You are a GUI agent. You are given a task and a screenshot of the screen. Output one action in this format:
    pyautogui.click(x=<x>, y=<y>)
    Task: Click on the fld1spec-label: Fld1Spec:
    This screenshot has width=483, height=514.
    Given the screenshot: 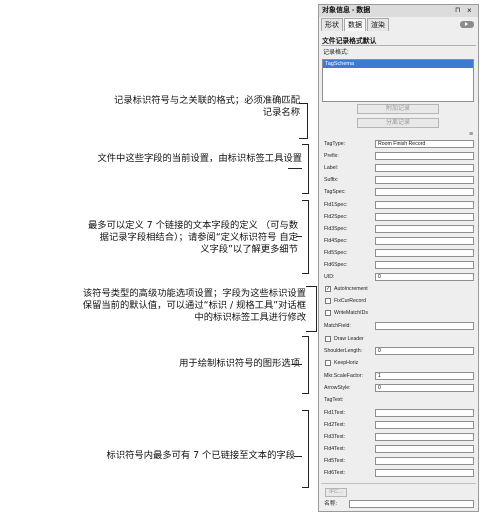 What is the action you would take?
    pyautogui.click(x=336, y=205)
    